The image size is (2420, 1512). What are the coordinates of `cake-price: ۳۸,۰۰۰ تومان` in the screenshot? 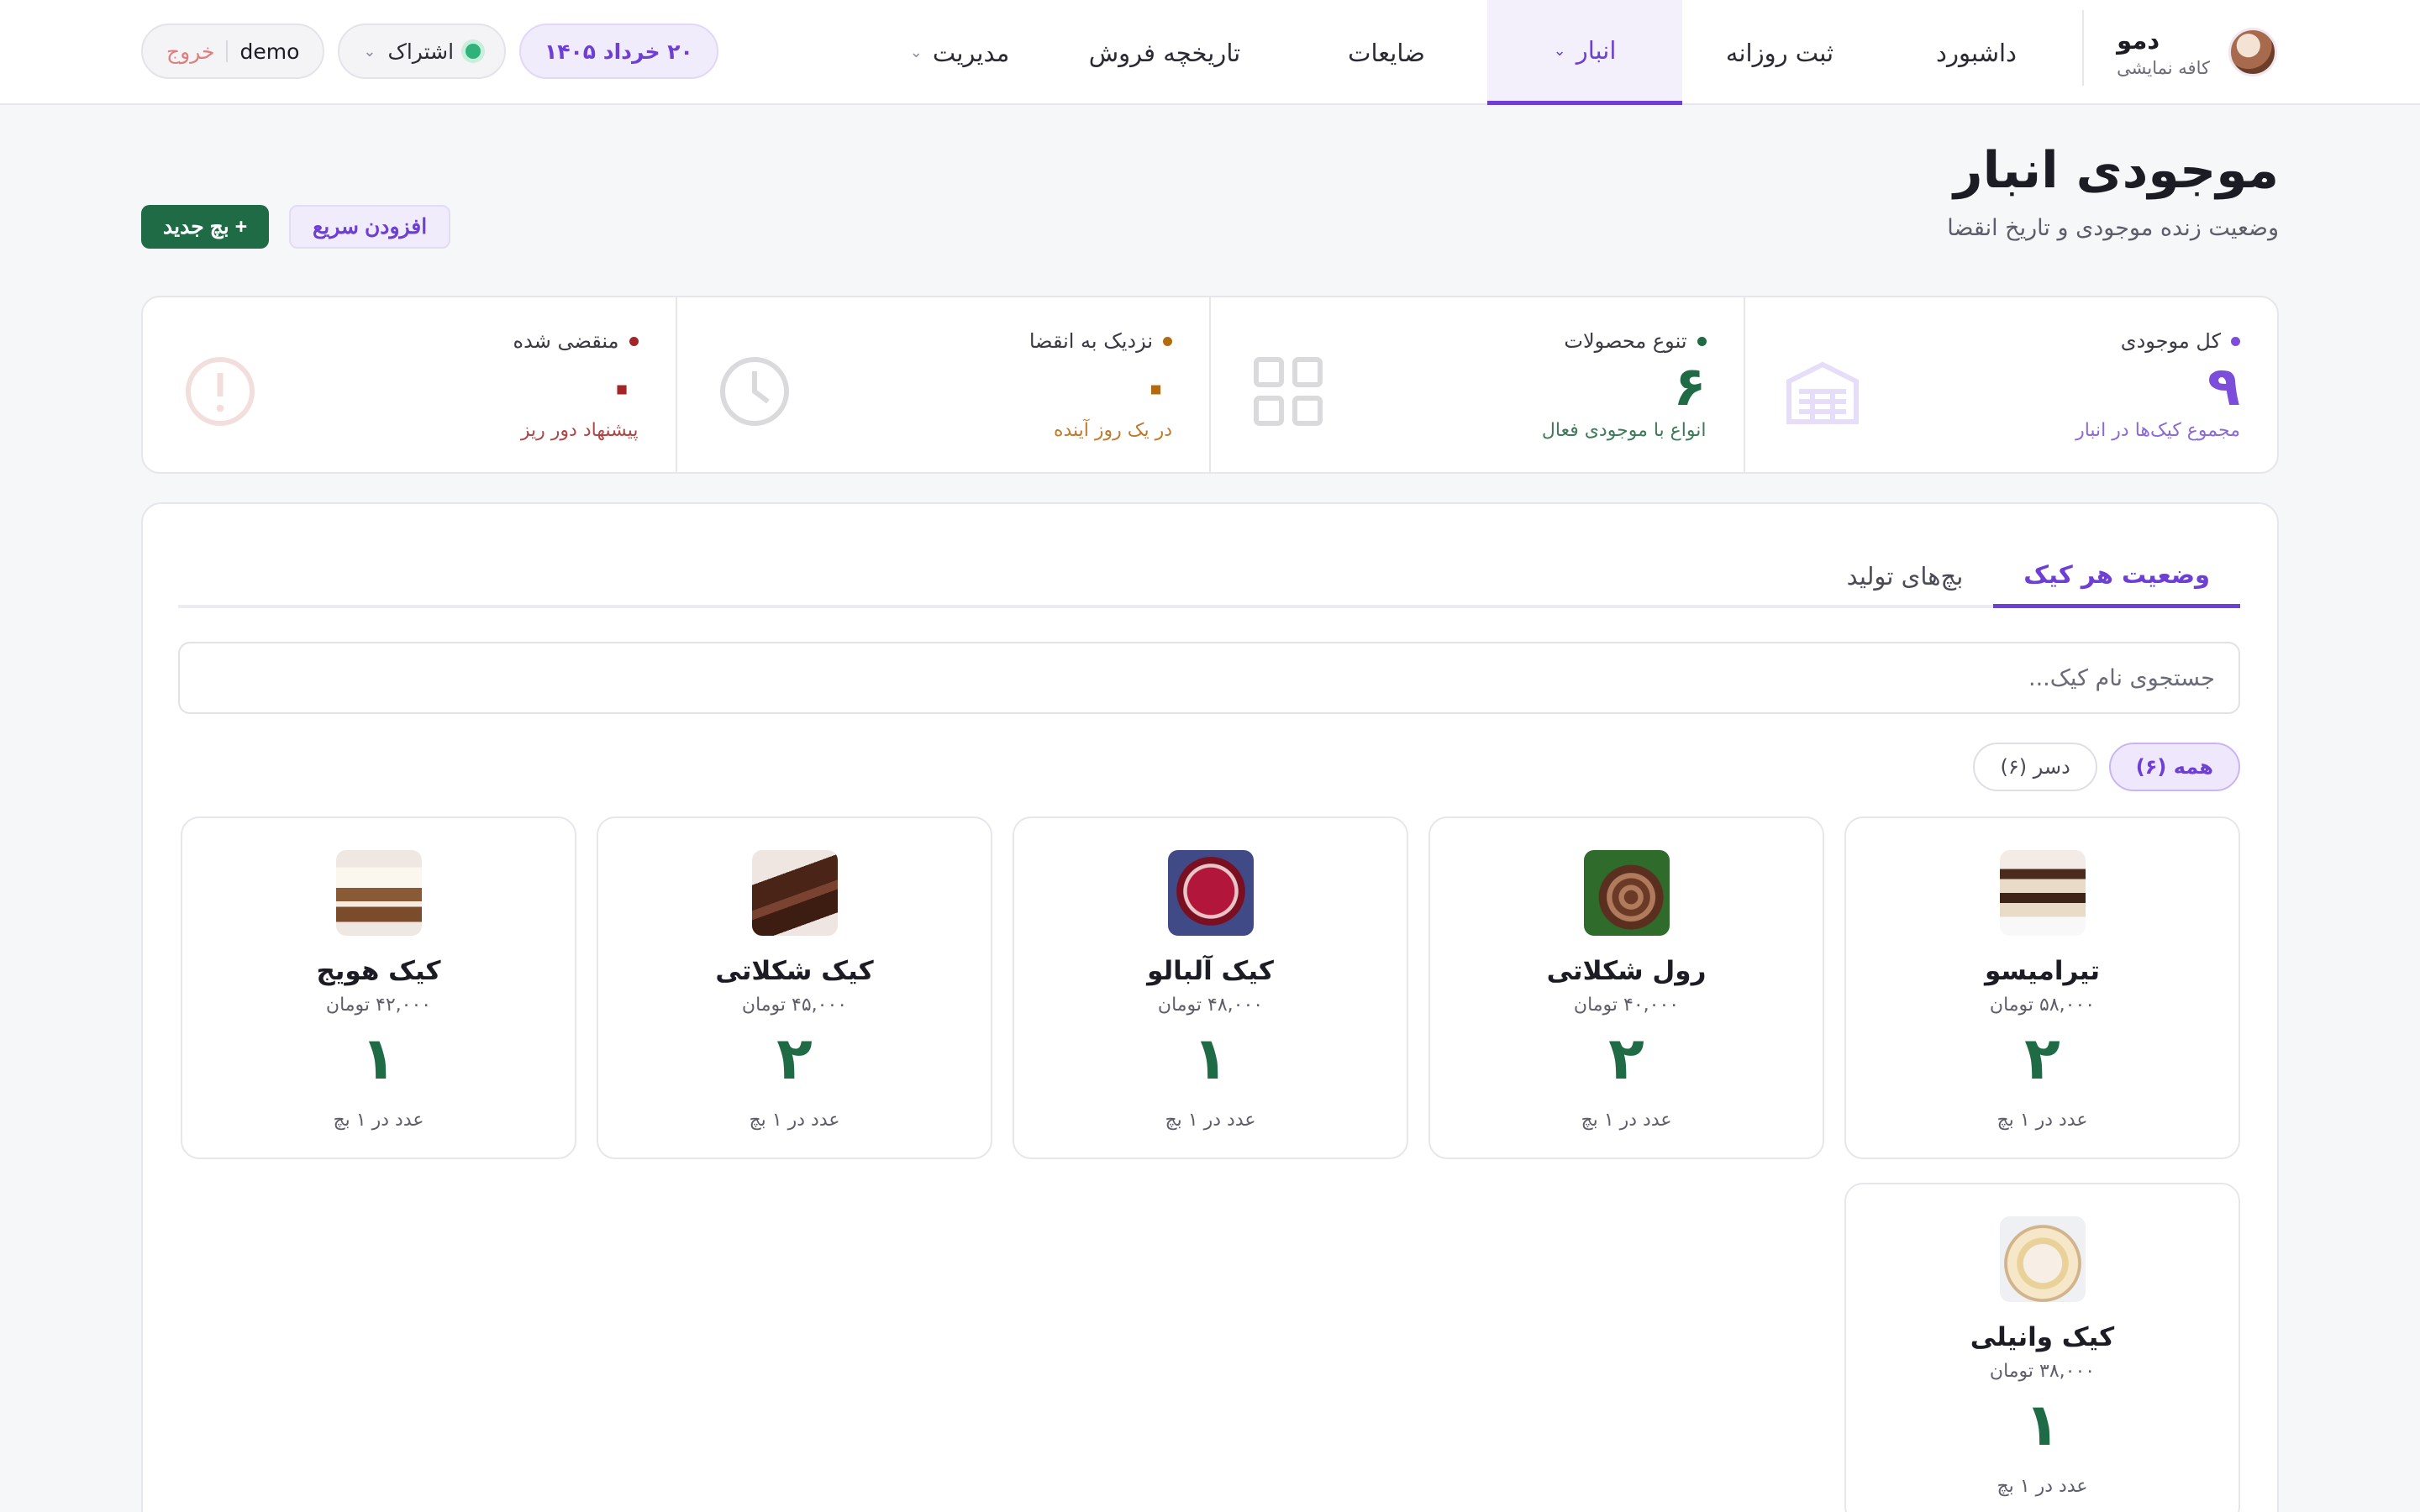 It's located at (2043, 1371).